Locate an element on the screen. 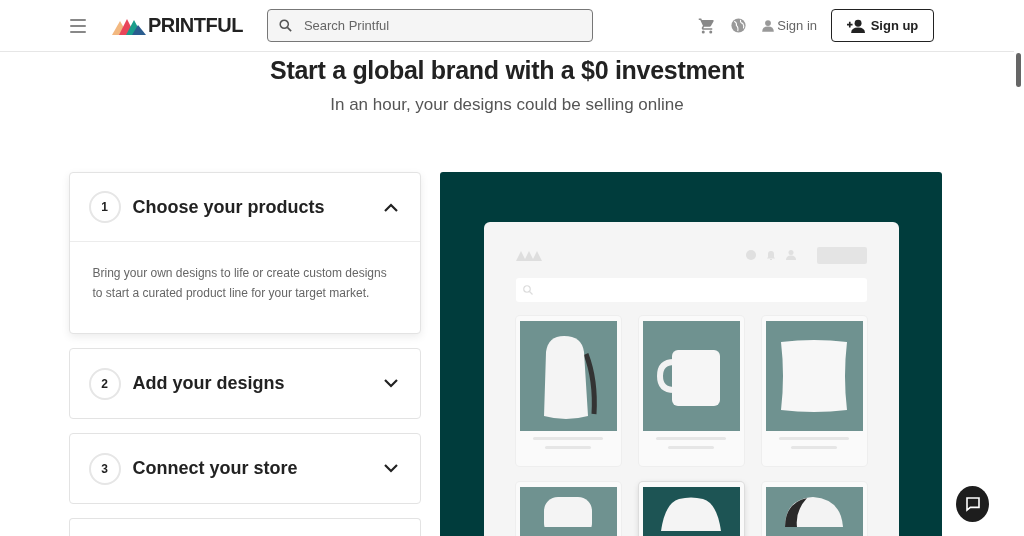 The image size is (1024, 536). search-icon is located at coordinates (527, 290).